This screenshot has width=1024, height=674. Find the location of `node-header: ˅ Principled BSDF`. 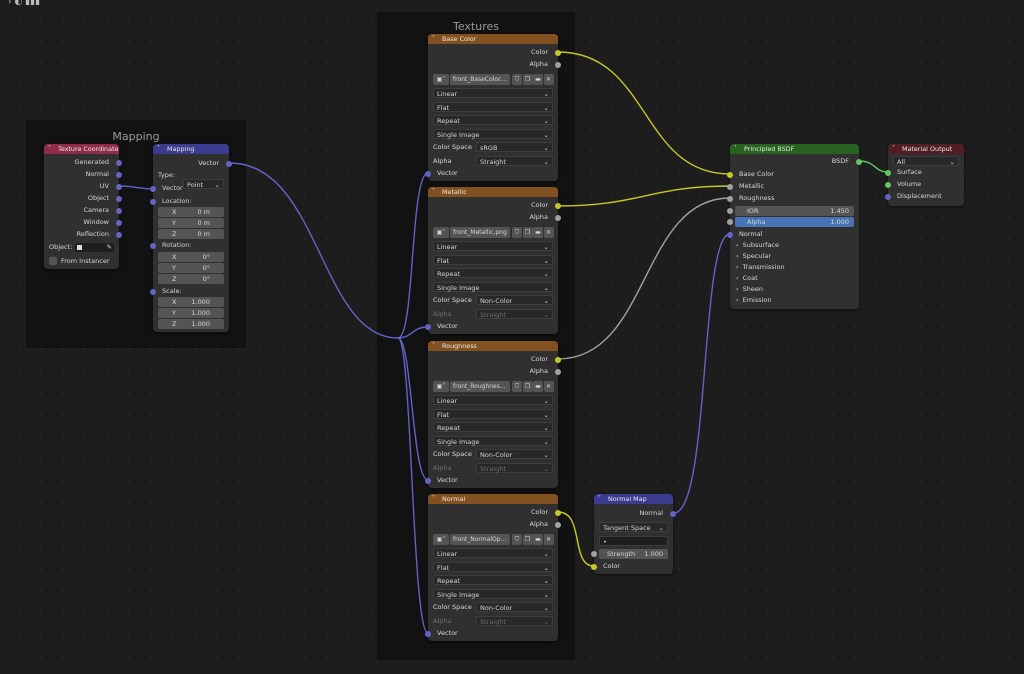

node-header: ˅ Principled BSDF is located at coordinates (794, 149).